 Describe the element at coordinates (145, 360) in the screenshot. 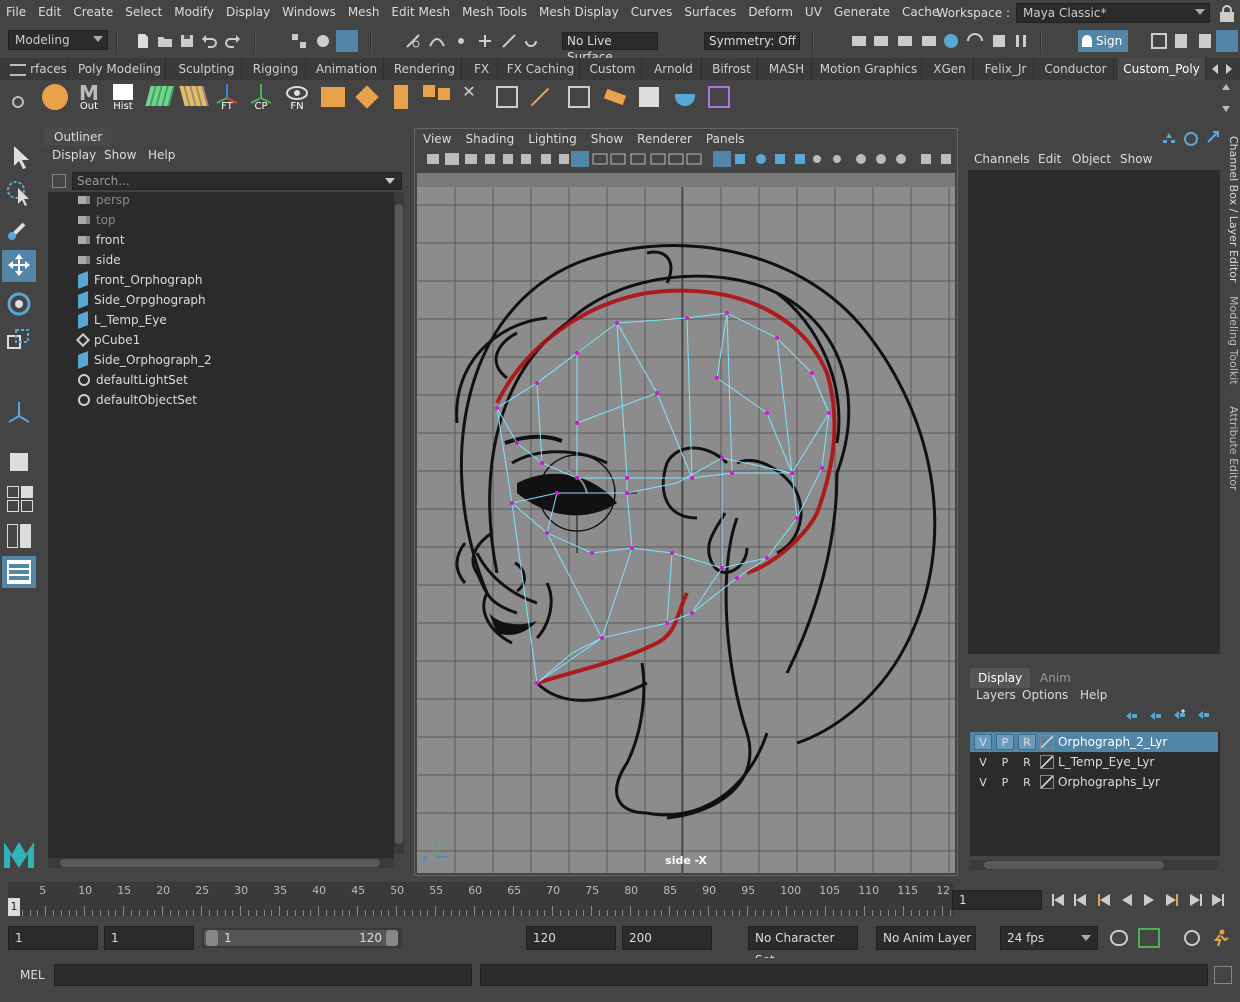

I see `outliner-item: Side_Orphograph_2` at that location.